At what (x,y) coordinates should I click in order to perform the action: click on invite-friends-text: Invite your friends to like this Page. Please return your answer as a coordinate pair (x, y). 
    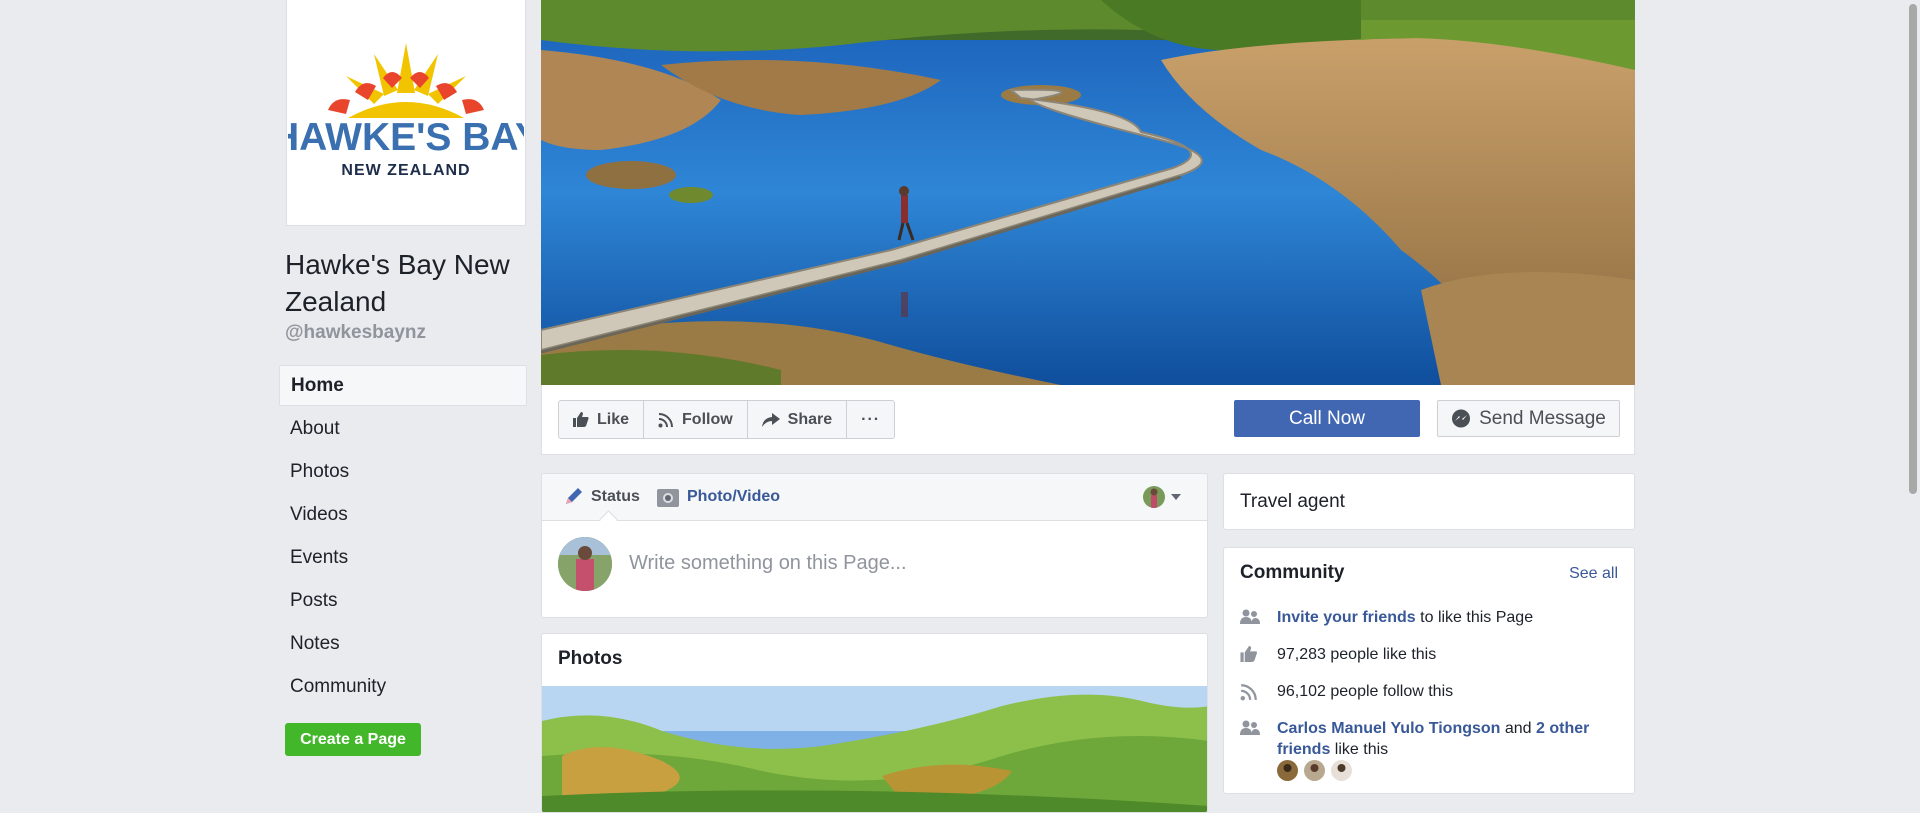
    Looking at the image, I should click on (1405, 617).